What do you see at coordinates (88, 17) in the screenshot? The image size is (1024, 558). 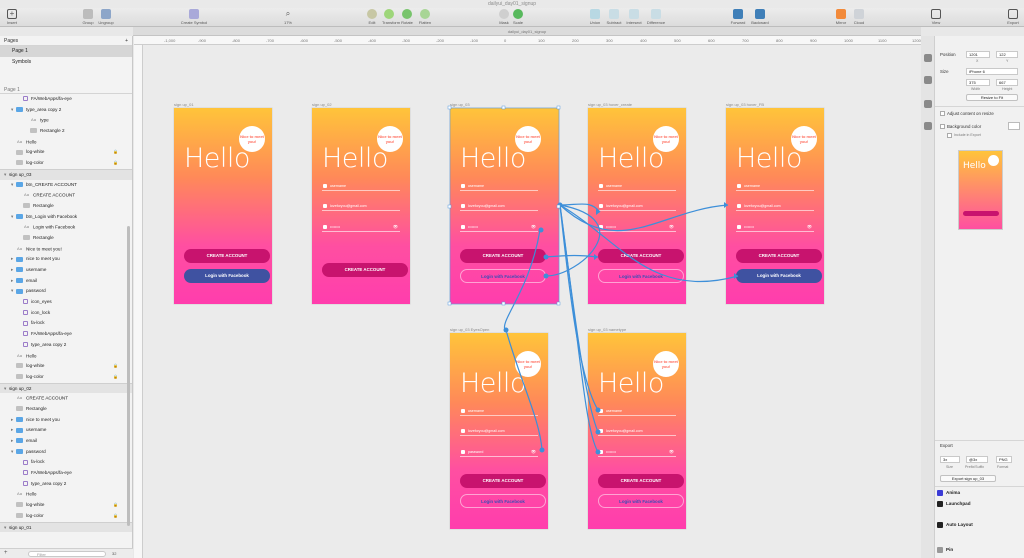 I see `group-button: Group` at bounding box center [88, 17].